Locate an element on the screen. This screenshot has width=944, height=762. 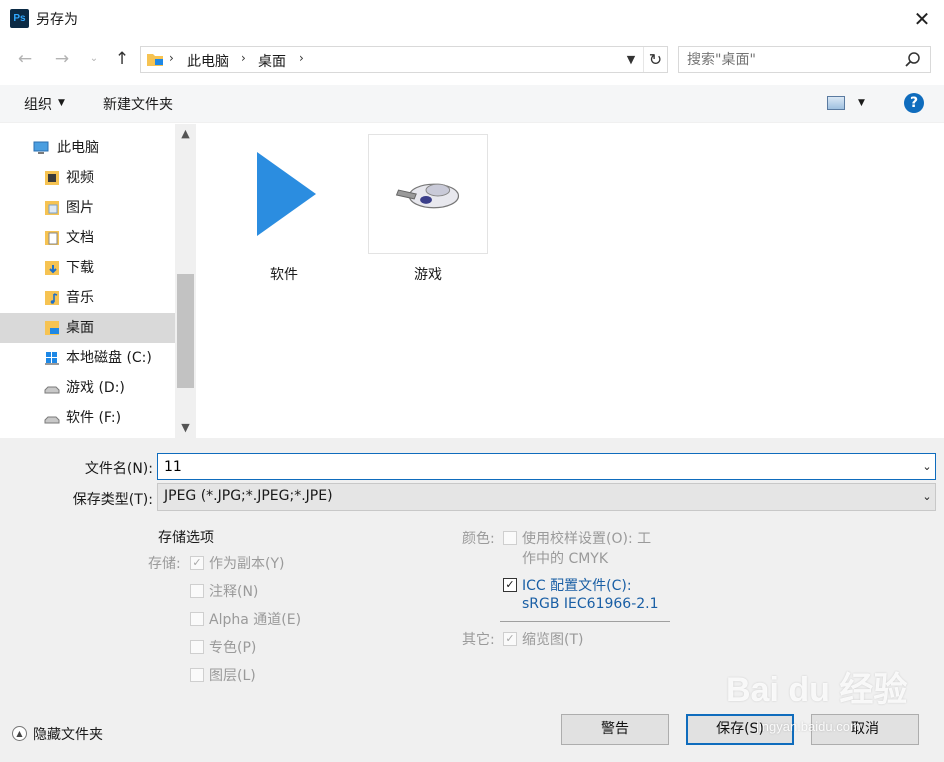
nav-label: 文档 is located at coordinates (80, 238).